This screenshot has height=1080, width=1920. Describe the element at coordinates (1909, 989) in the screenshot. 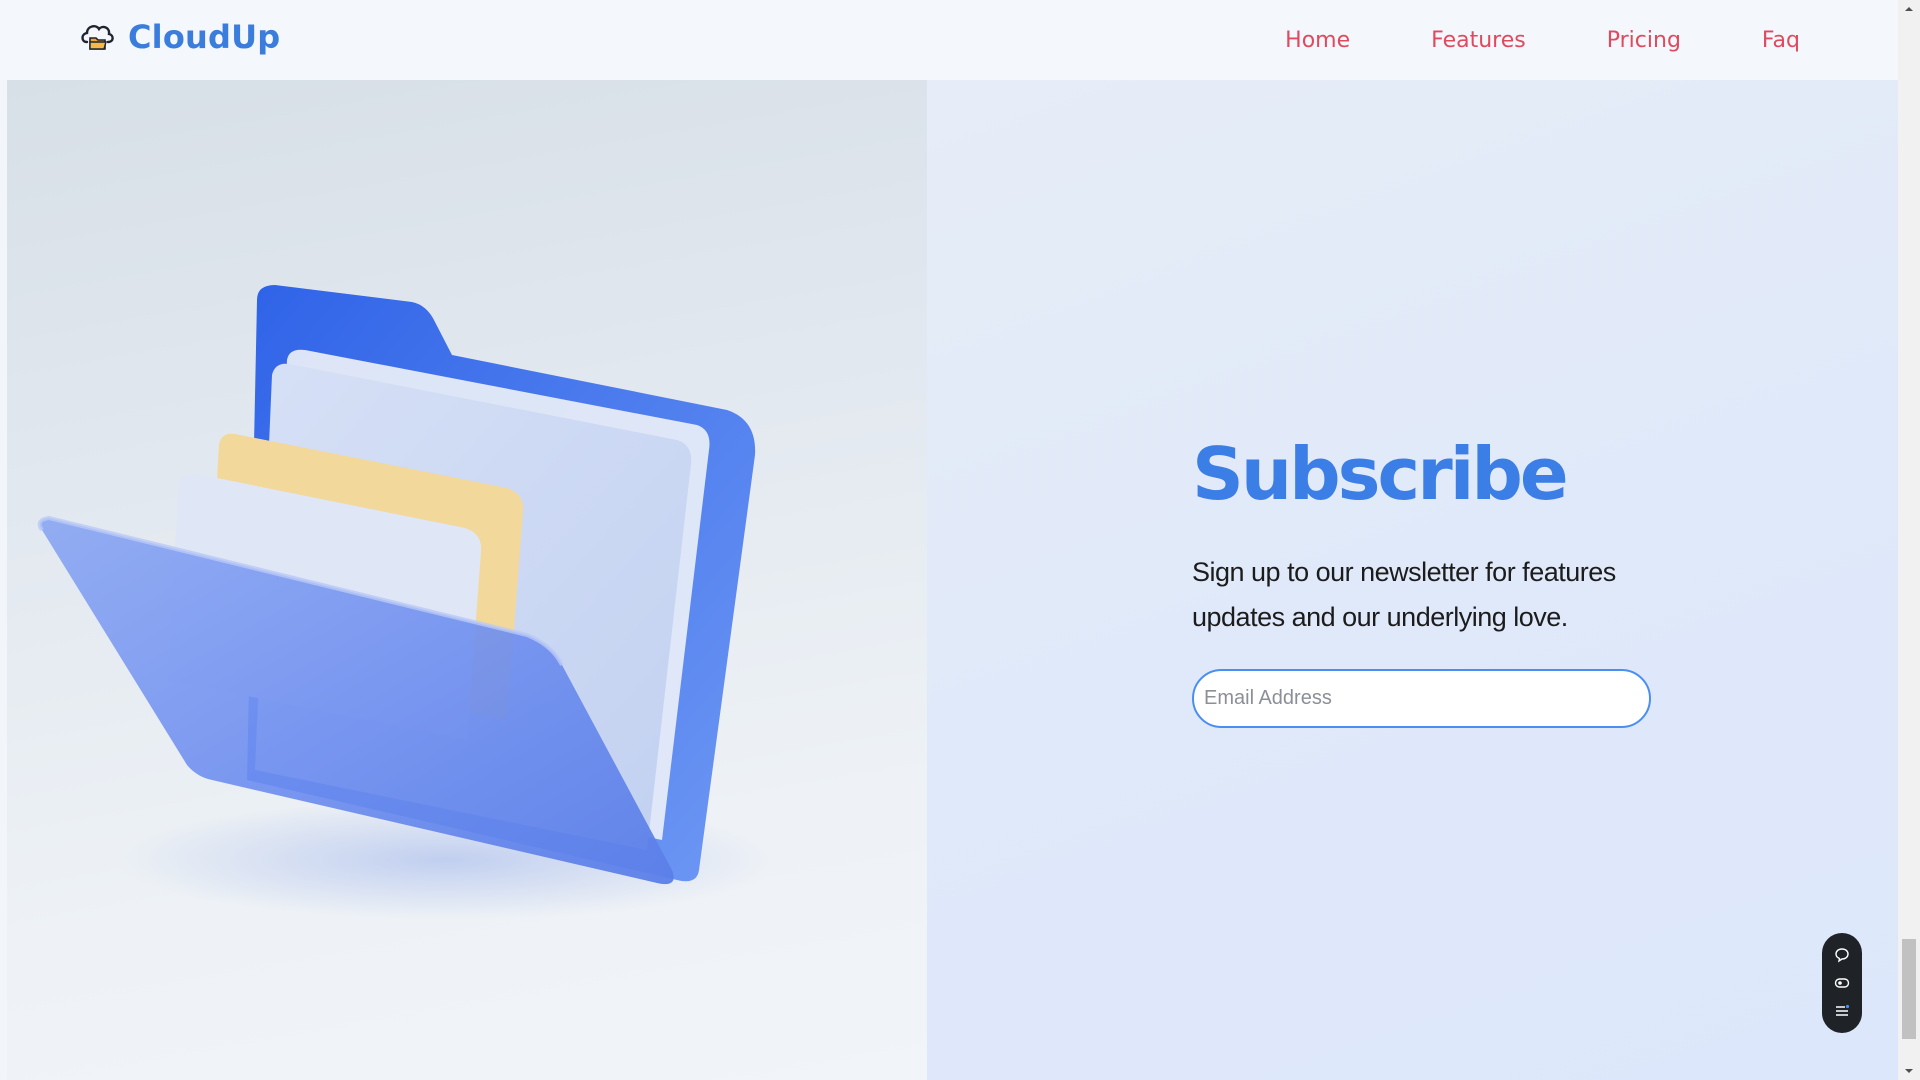

I see `scrollbar-thumb` at that location.